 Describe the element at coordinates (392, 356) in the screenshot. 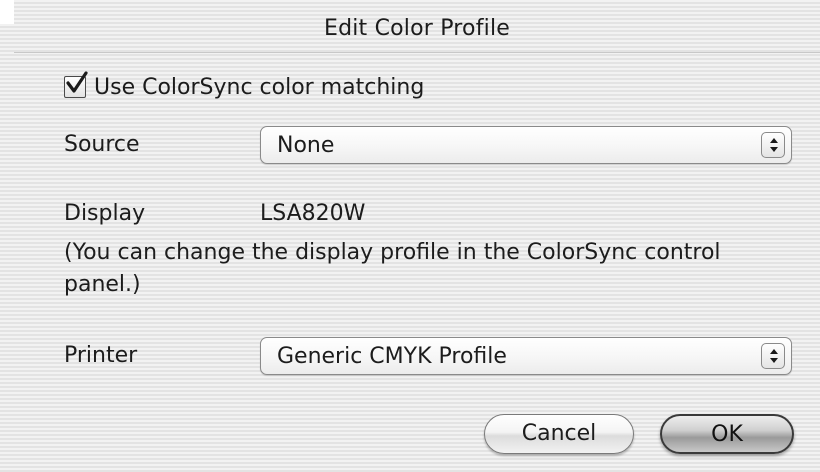

I see `printer-popup-value: Generic CMYK Profile` at that location.